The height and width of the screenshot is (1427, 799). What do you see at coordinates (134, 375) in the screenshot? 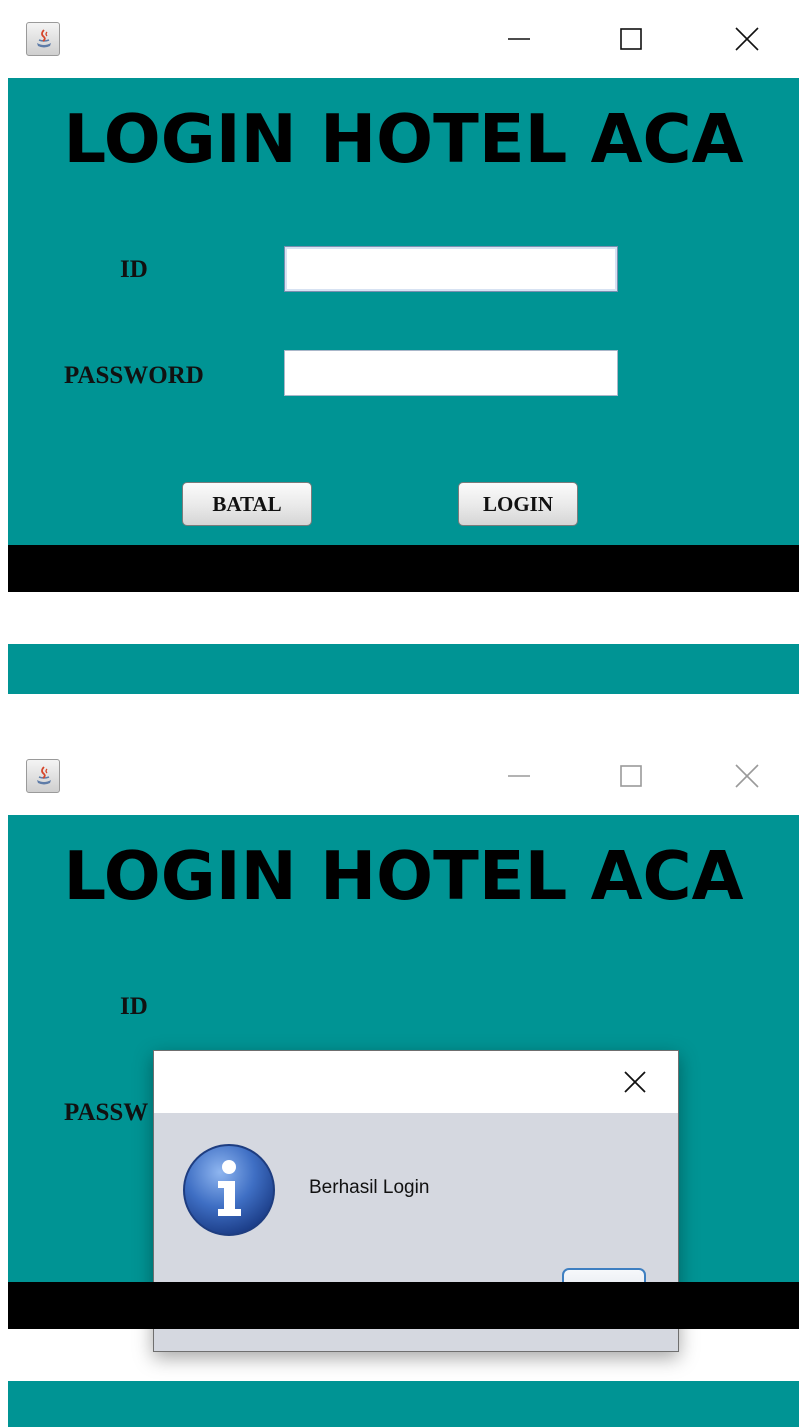
I see `password-label: PASSWORD` at bounding box center [134, 375].